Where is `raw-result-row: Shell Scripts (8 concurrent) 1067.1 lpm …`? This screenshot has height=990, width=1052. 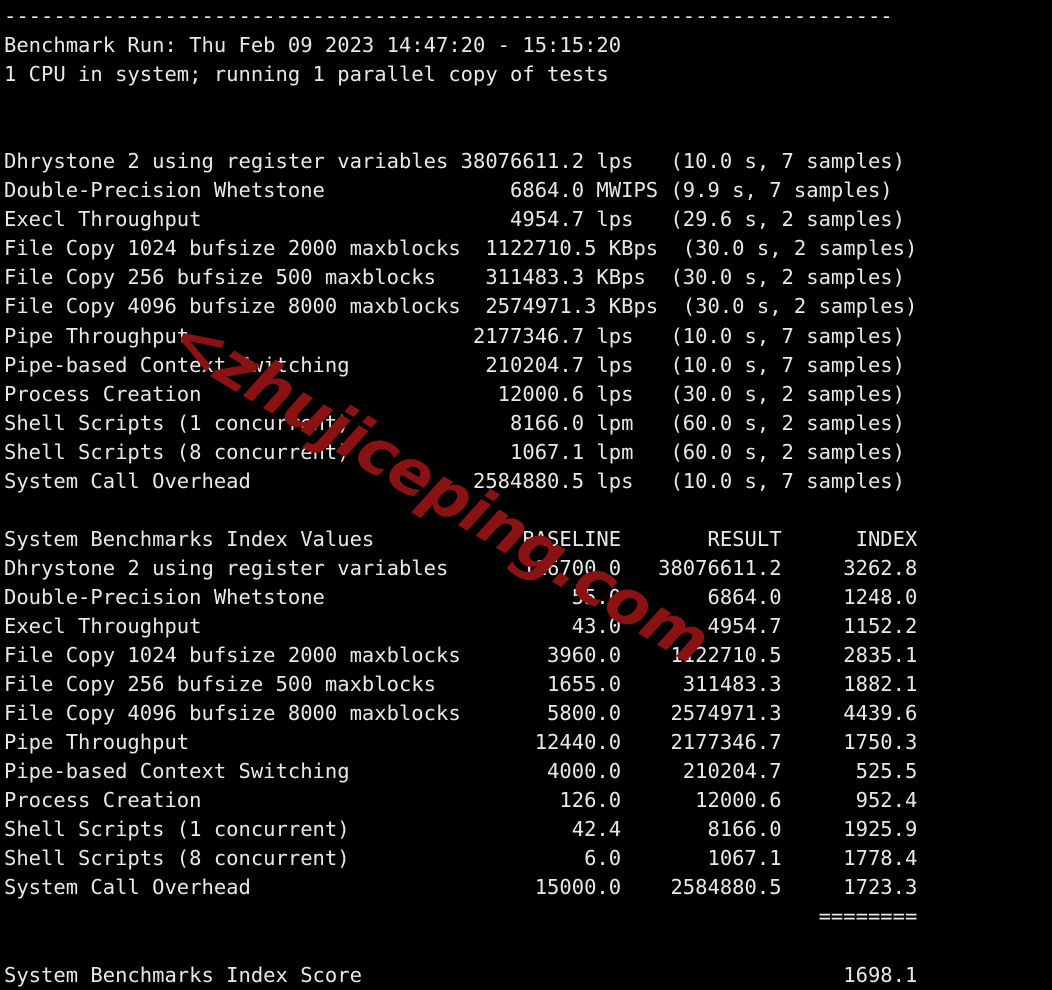
raw-result-row: Shell Scripts (8 concurrent) 1067.1 lpm … is located at coordinates (454, 451).